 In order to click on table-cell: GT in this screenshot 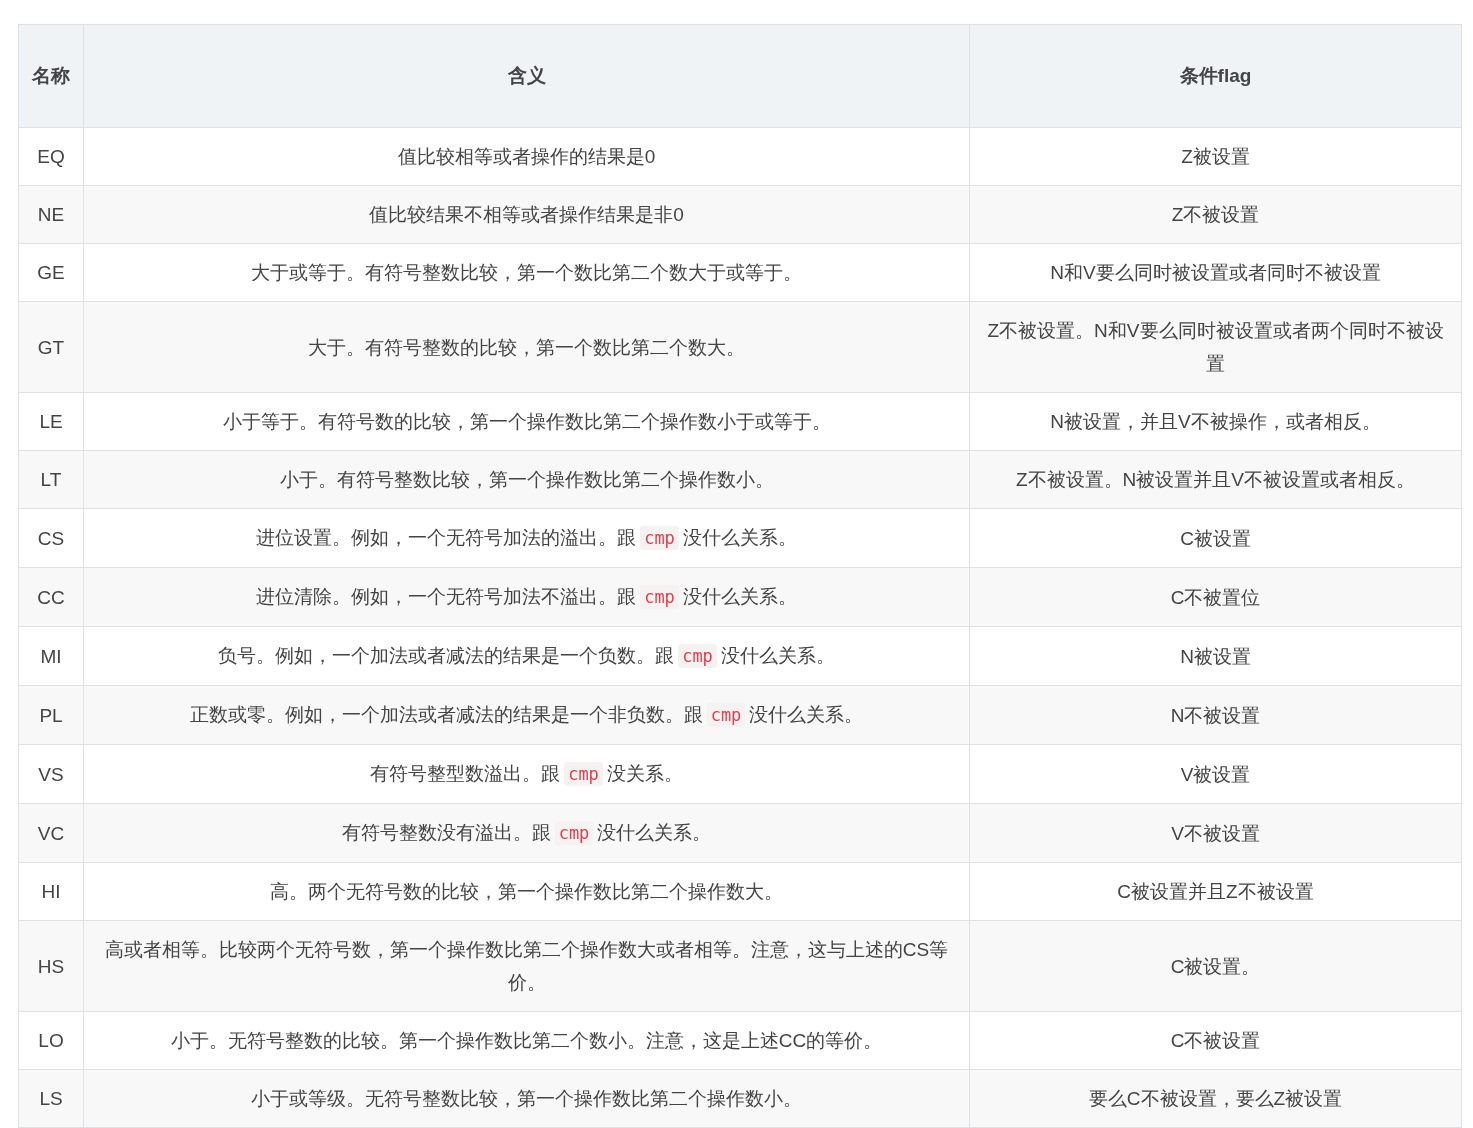, I will do `click(51, 347)`.